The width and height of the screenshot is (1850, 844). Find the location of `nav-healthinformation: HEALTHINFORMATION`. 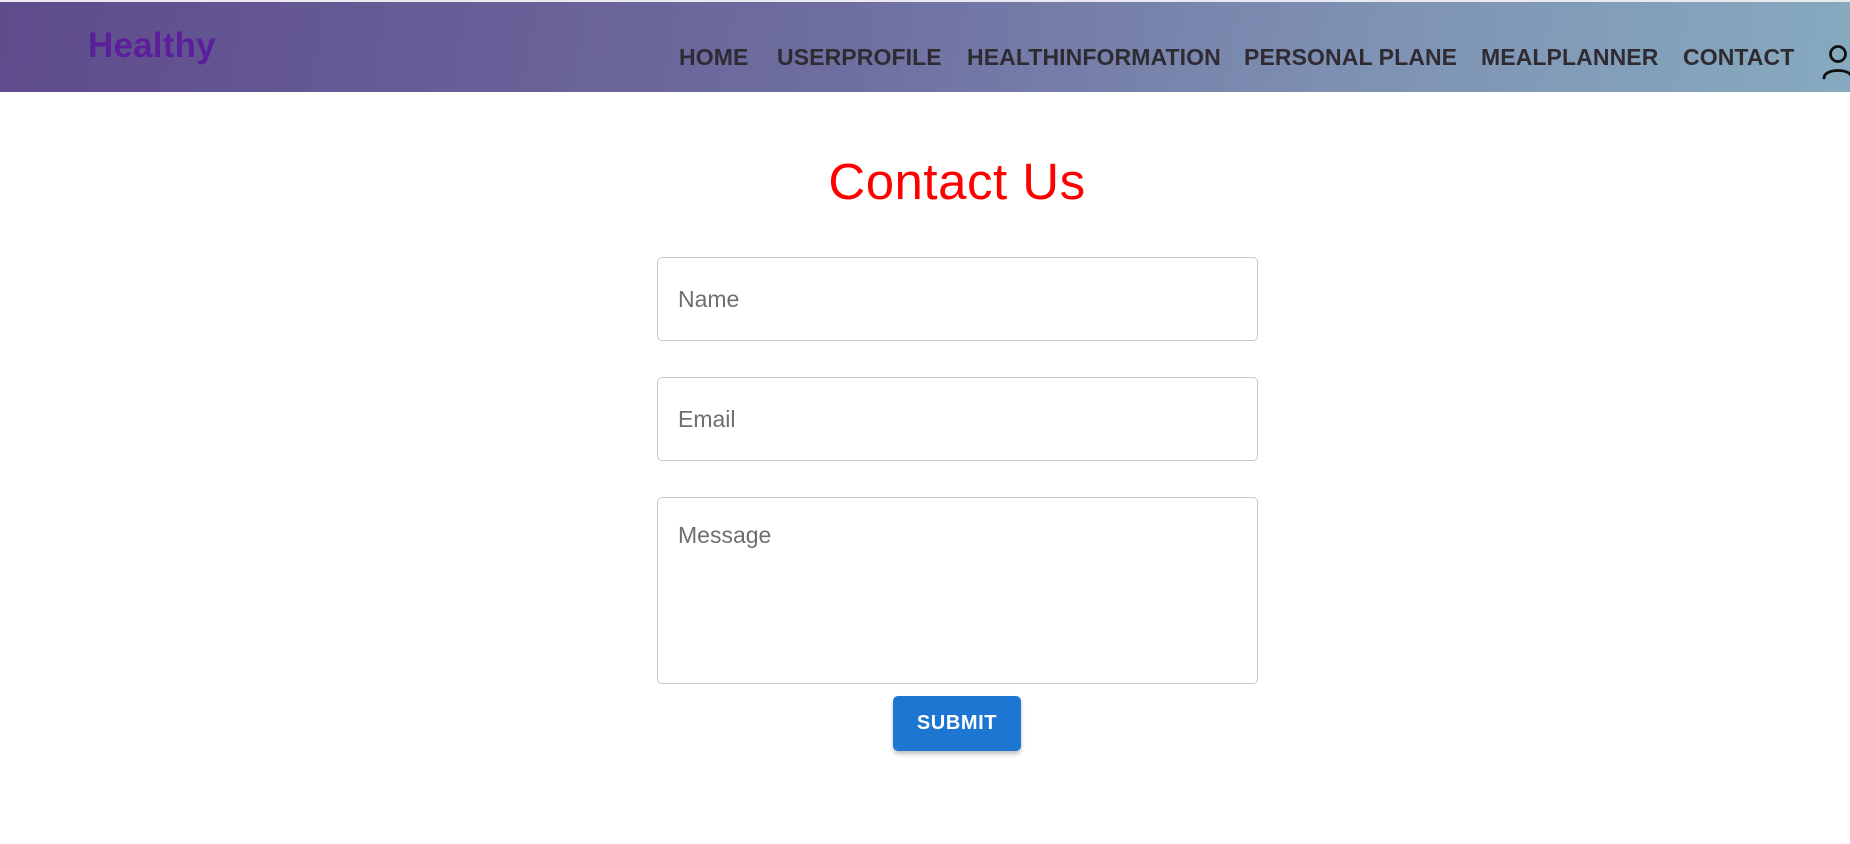

nav-healthinformation: HEALTHINFORMATION is located at coordinates (1094, 57).